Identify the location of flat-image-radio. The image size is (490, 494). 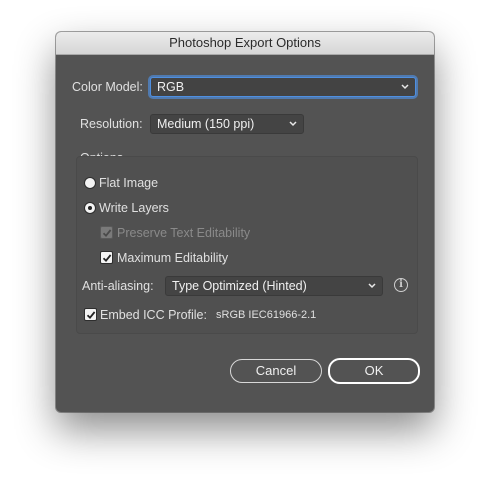
(90, 183).